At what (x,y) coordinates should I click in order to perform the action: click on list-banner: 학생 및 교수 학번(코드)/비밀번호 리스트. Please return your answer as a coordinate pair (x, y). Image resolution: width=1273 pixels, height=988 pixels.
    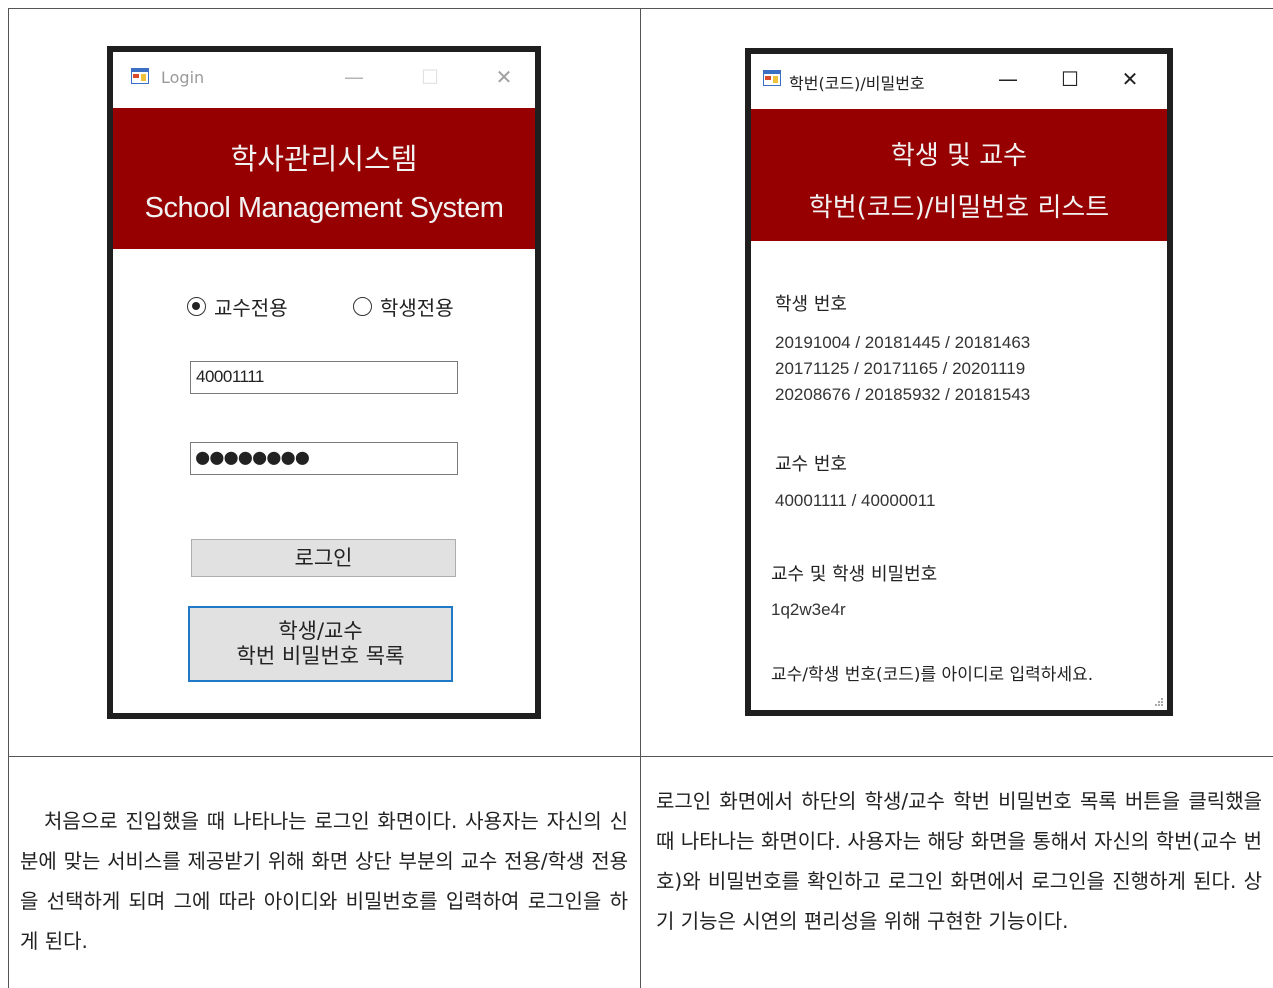
    Looking at the image, I should click on (959, 175).